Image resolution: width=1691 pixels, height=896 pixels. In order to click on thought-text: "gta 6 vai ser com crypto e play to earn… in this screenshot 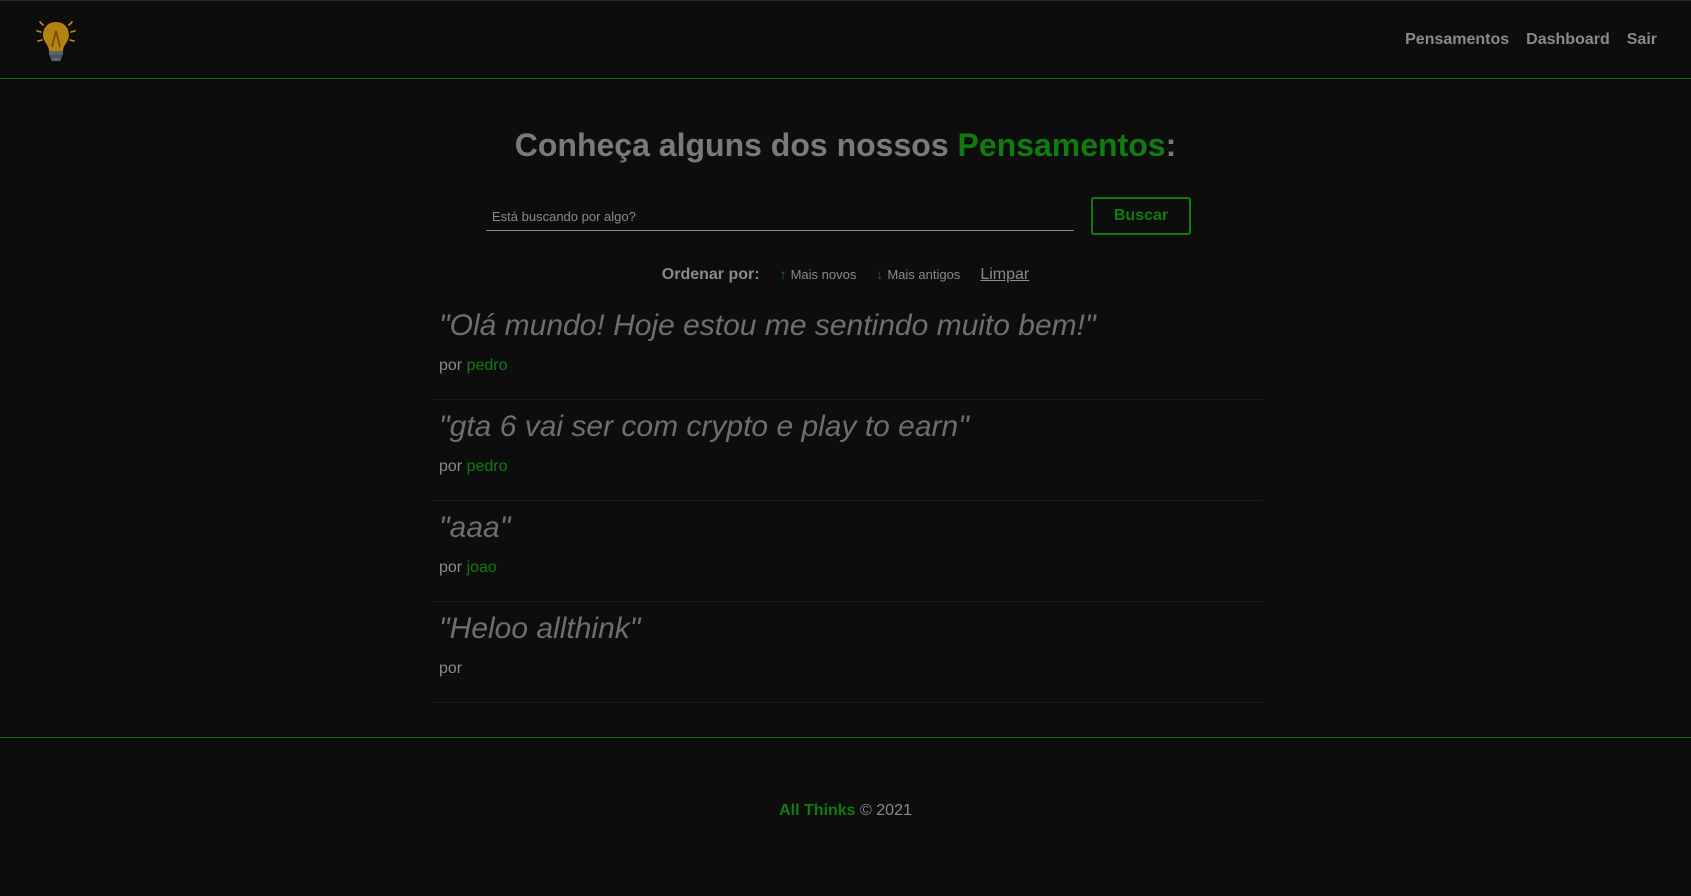, I will do `click(704, 426)`.